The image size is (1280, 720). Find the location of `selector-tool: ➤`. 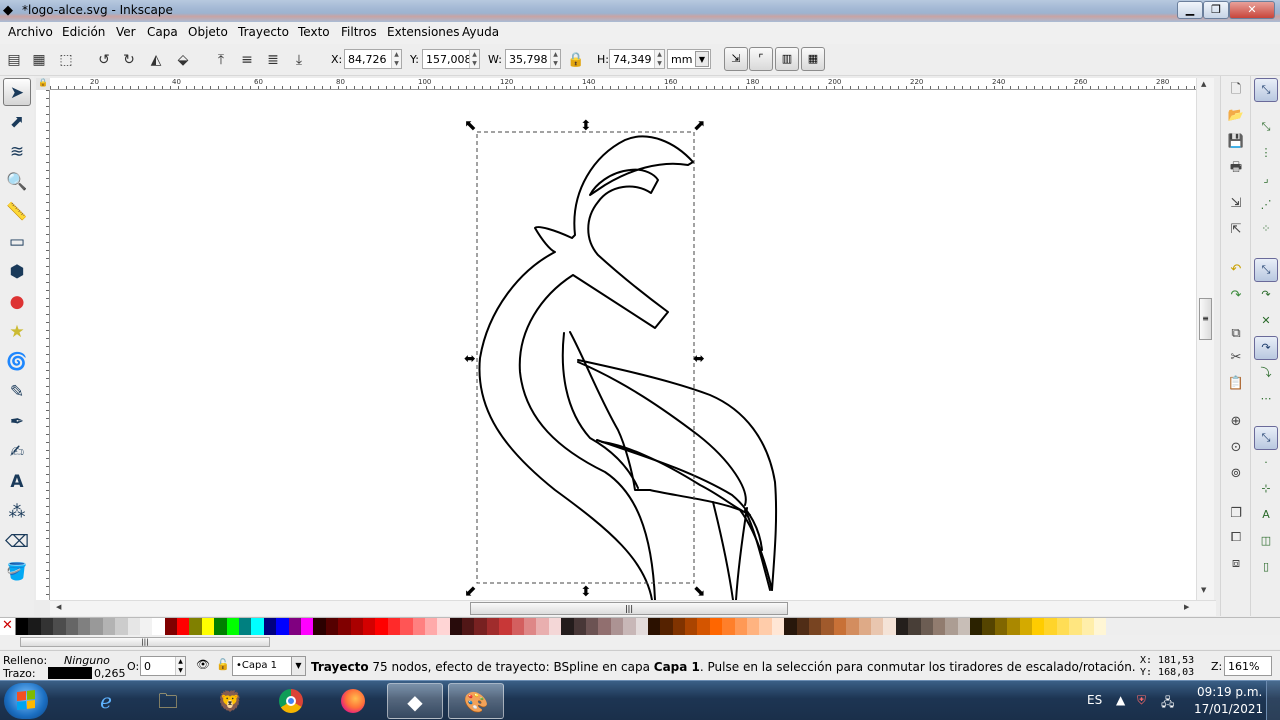

selector-tool: ➤ is located at coordinates (17, 92).